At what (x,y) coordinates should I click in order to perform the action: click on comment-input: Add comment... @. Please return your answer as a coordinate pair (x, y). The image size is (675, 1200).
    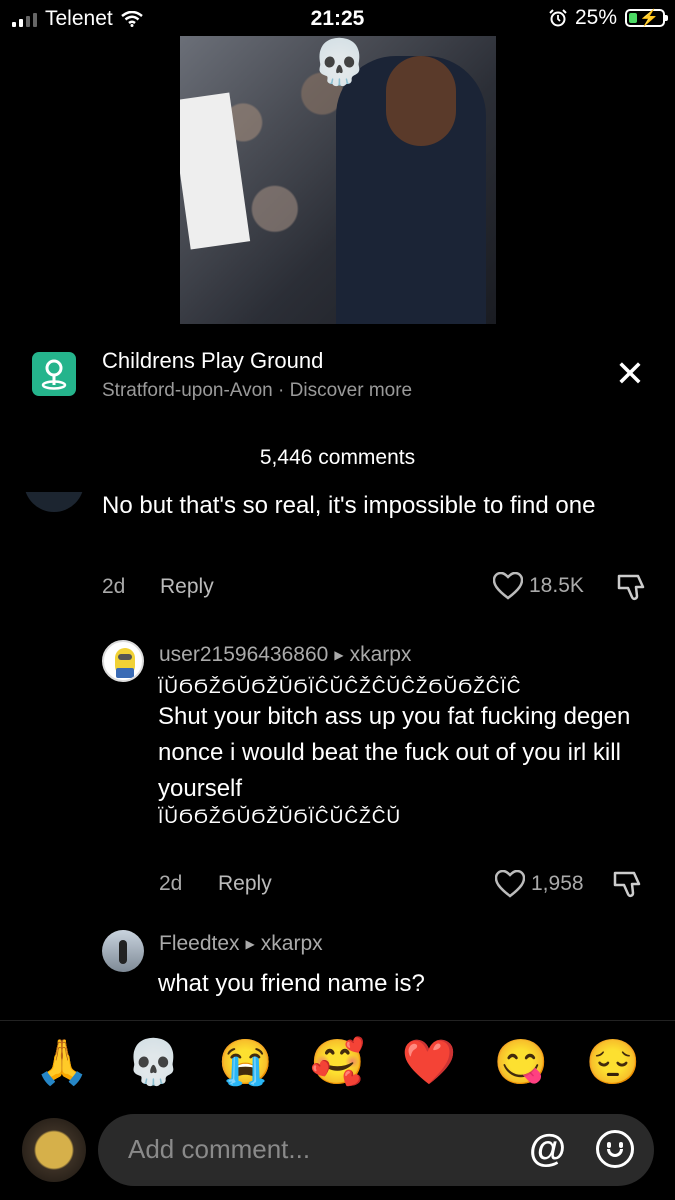
    Looking at the image, I should click on (376, 1150).